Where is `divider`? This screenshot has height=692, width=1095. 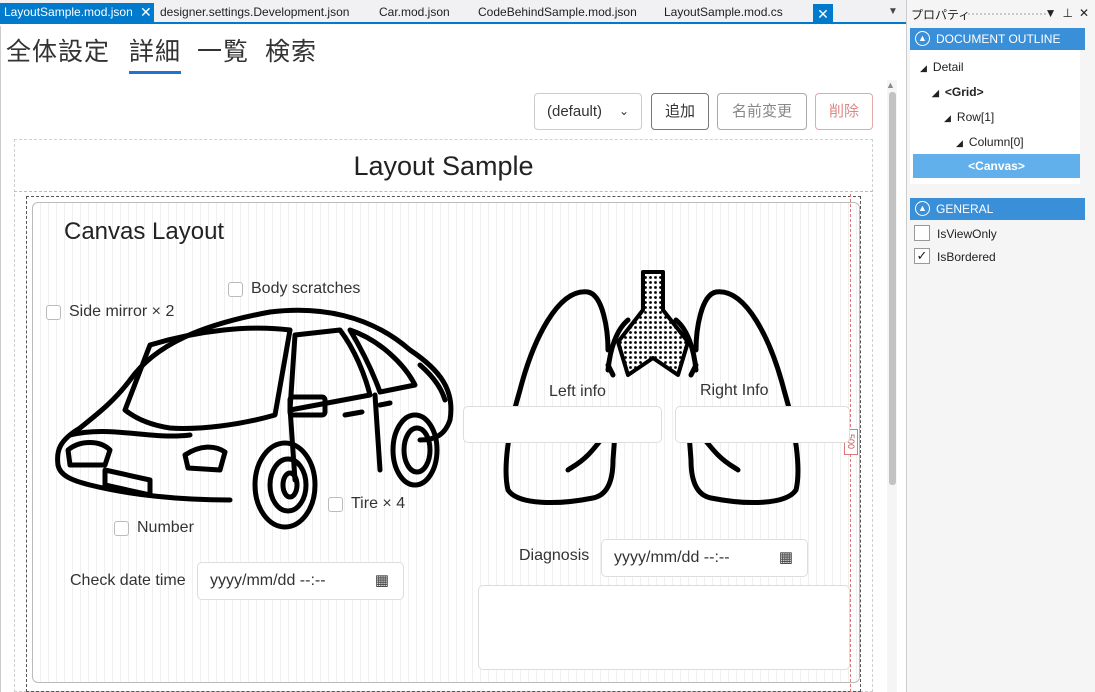 divider is located at coordinates (443, 191).